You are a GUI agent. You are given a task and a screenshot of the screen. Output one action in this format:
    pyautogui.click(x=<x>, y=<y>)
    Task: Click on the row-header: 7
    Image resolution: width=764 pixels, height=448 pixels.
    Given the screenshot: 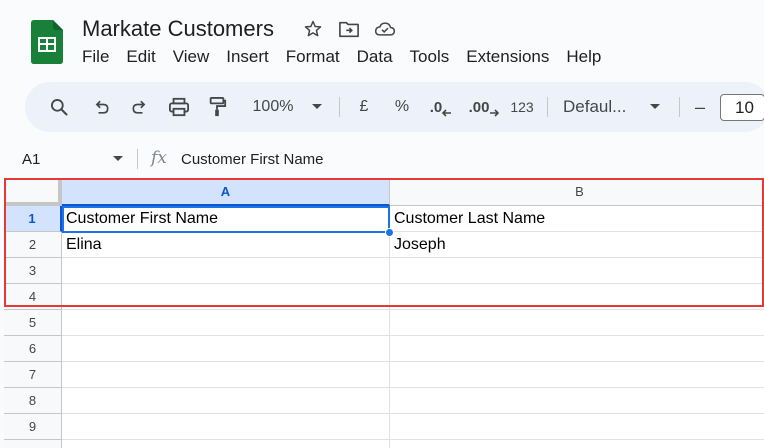 What is the action you would take?
    pyautogui.click(x=33, y=375)
    